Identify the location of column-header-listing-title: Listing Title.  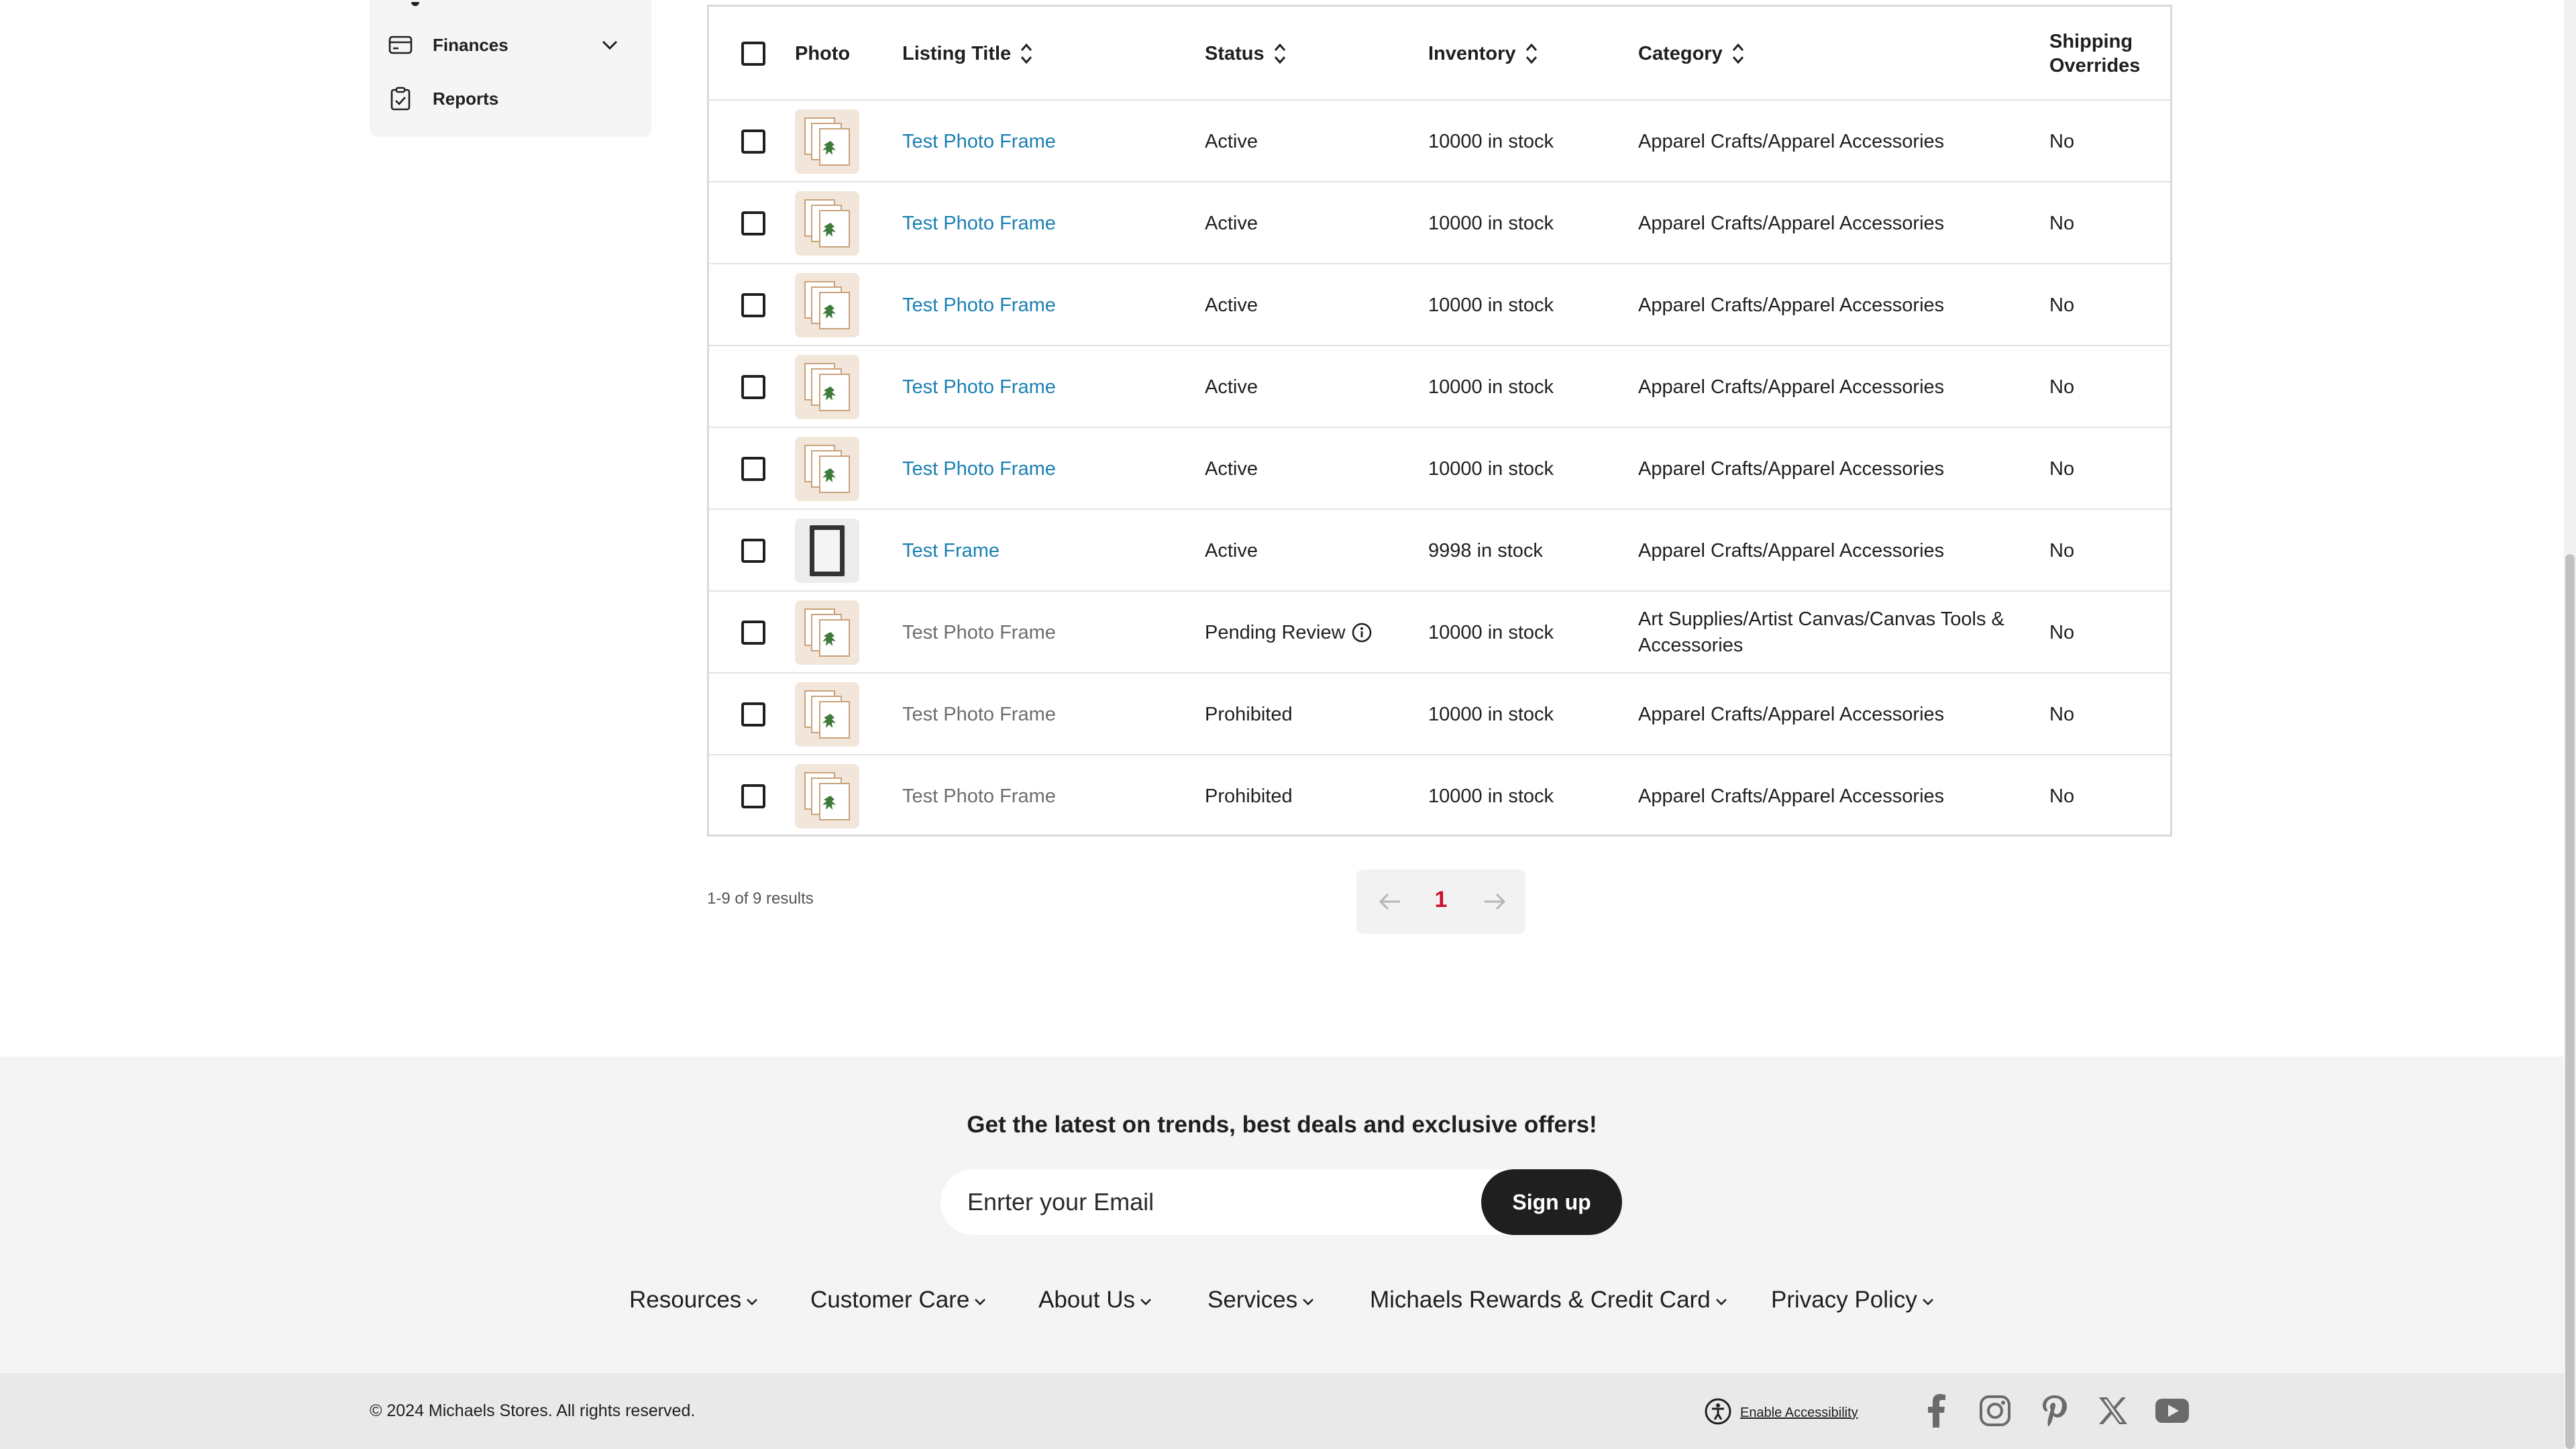
(968, 54).